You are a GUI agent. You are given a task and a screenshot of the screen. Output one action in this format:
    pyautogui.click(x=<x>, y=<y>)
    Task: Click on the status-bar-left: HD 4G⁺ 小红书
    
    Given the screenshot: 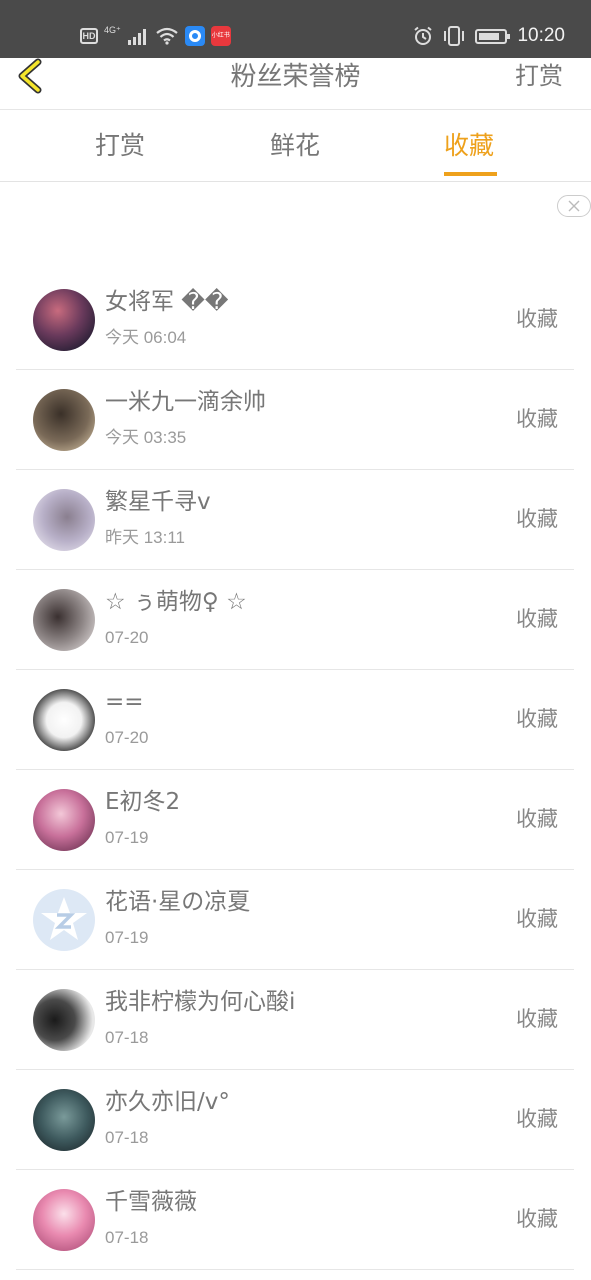 What is the action you would take?
    pyautogui.click(x=155, y=36)
    